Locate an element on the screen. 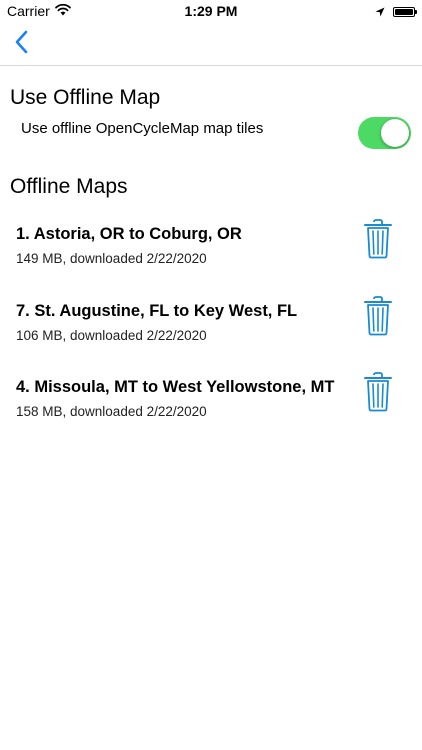 Image resolution: width=422 pixels, height=750 pixels. location-arrow-icon is located at coordinates (380, 12).